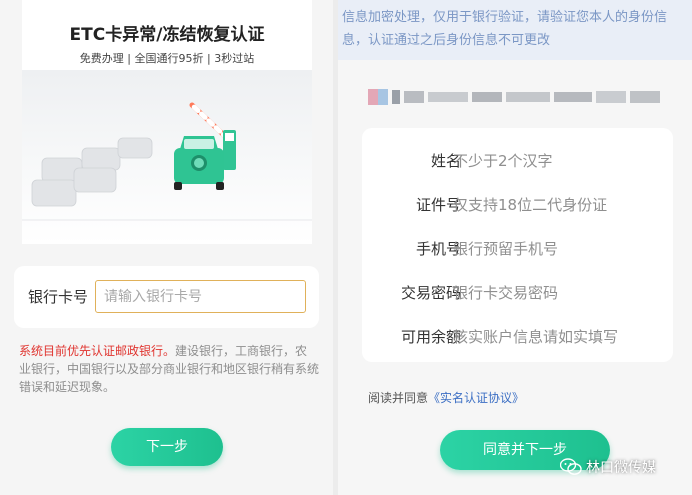 The width and height of the screenshot is (692, 495). I want to click on name-input: 不少于2个汉字, so click(503, 160).